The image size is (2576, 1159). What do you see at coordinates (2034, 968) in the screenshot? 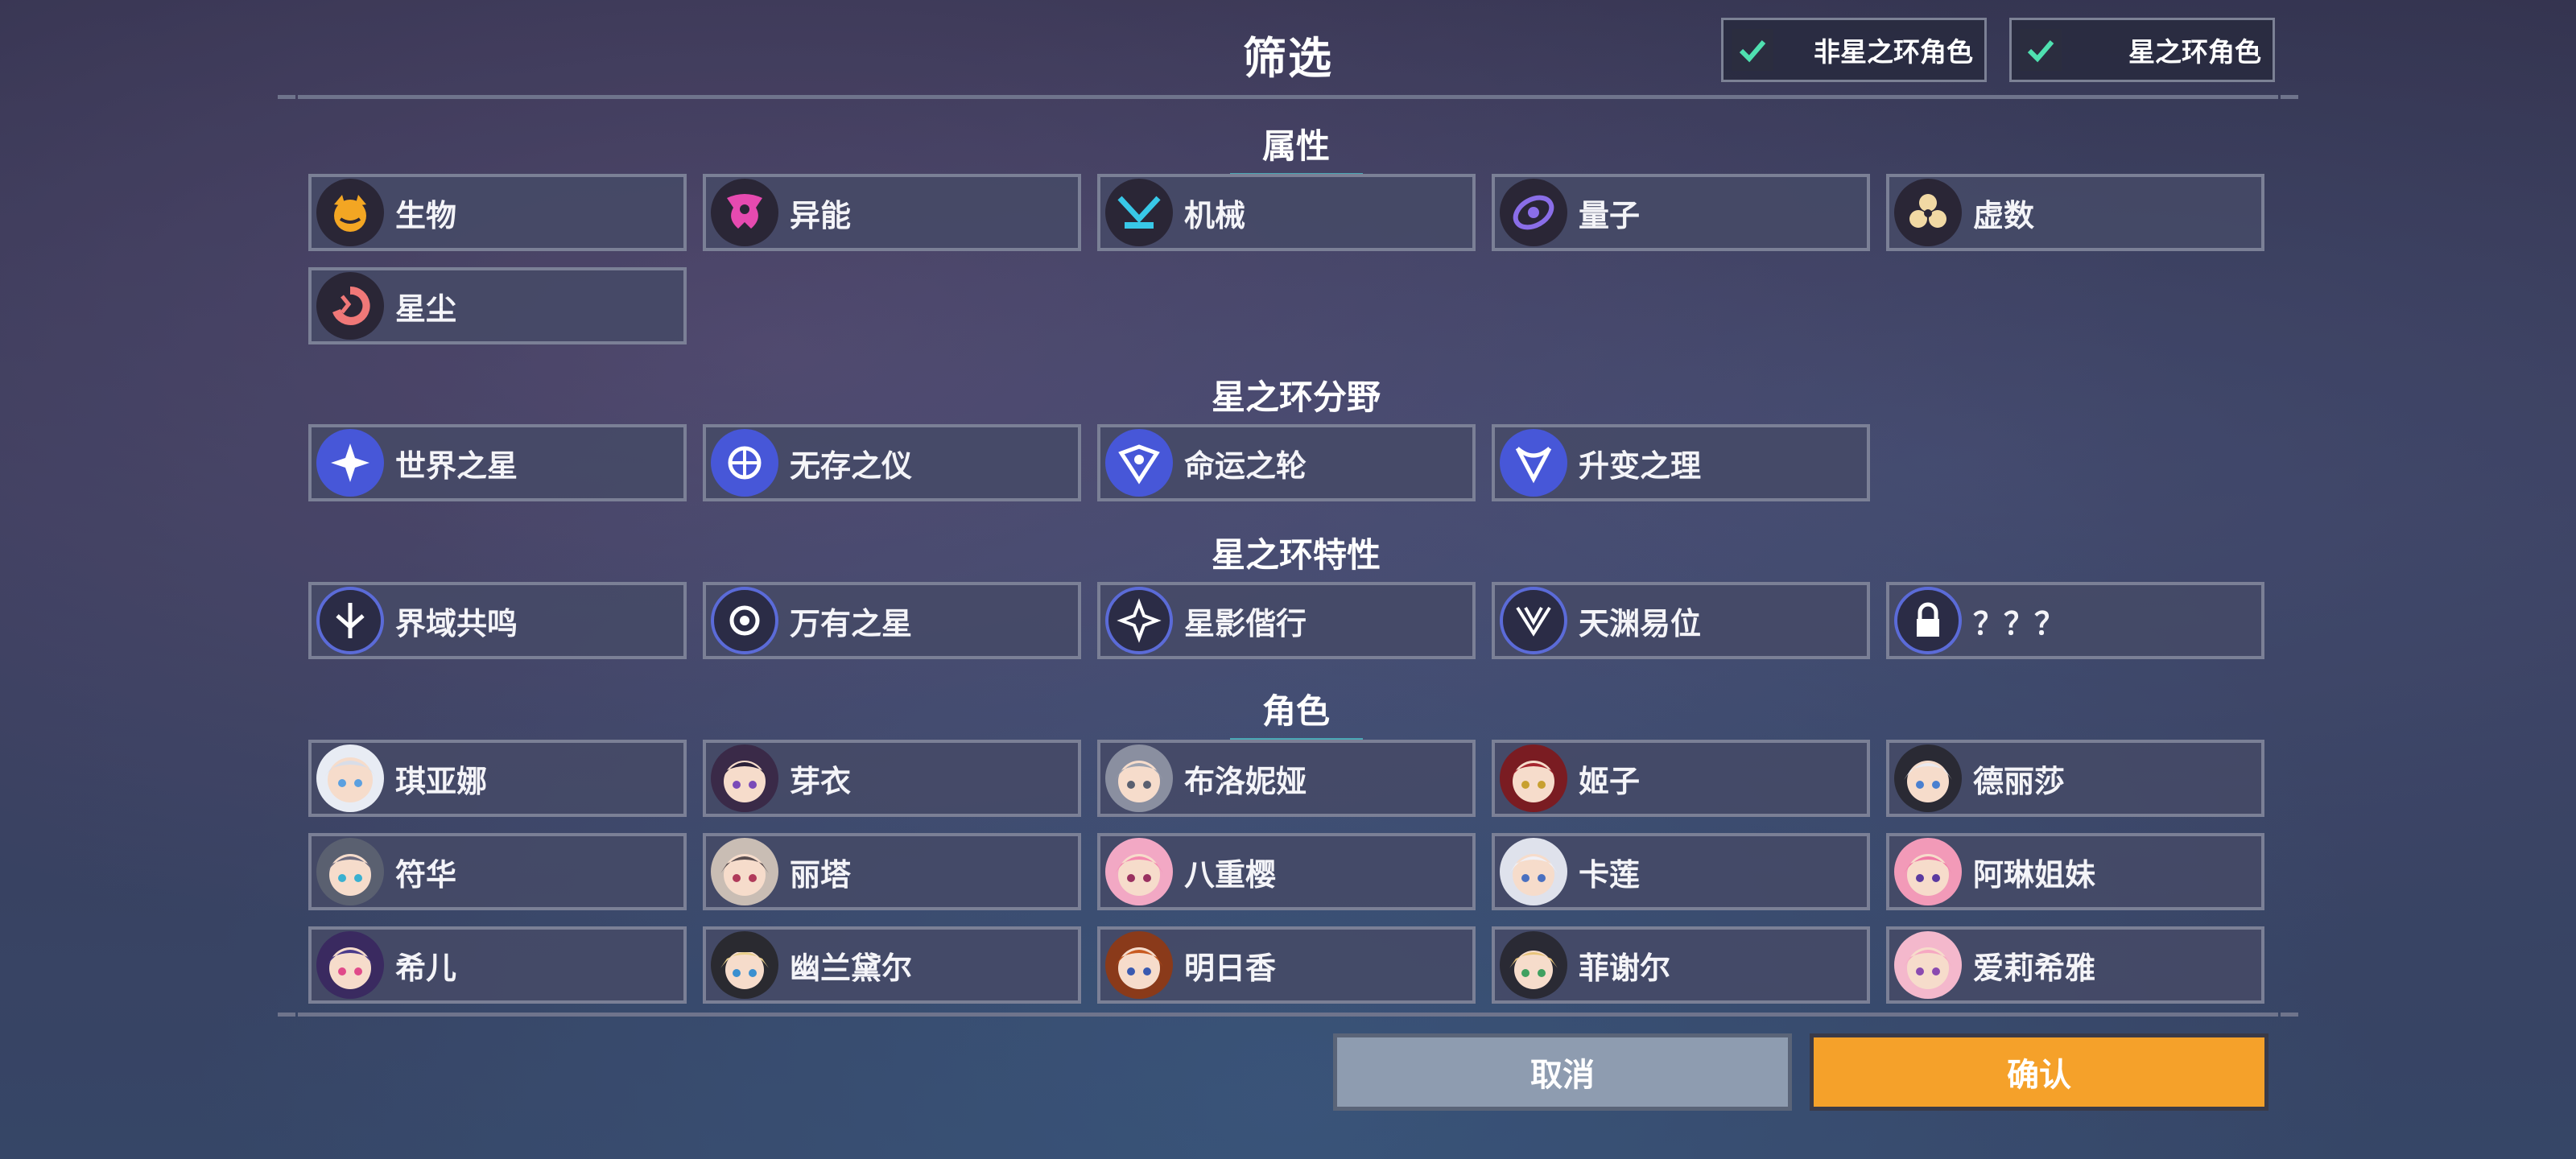
I see `filter-label: 爱莉希雅` at bounding box center [2034, 968].